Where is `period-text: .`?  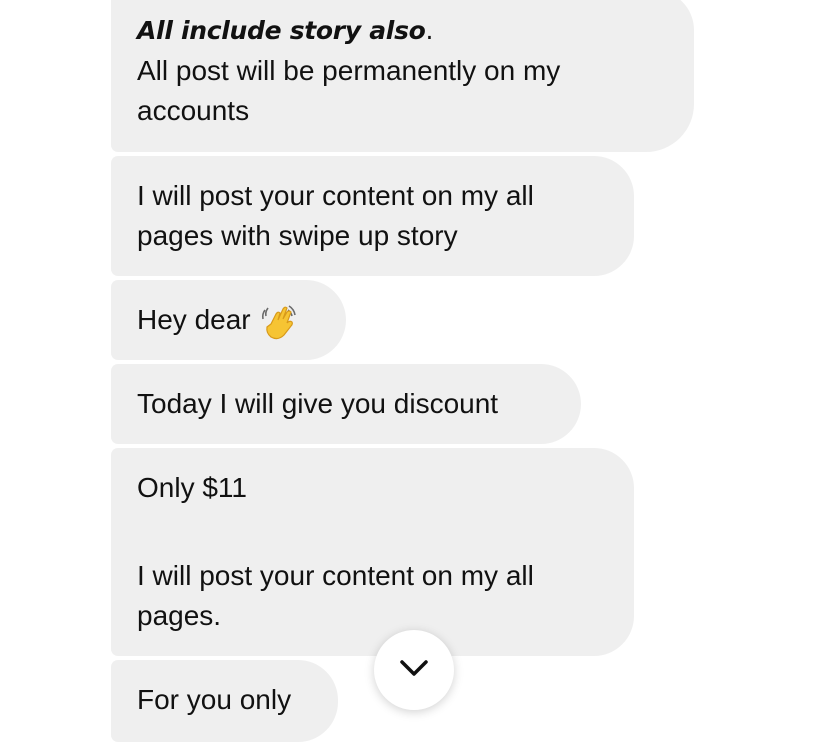 period-text: . is located at coordinates (429, 30).